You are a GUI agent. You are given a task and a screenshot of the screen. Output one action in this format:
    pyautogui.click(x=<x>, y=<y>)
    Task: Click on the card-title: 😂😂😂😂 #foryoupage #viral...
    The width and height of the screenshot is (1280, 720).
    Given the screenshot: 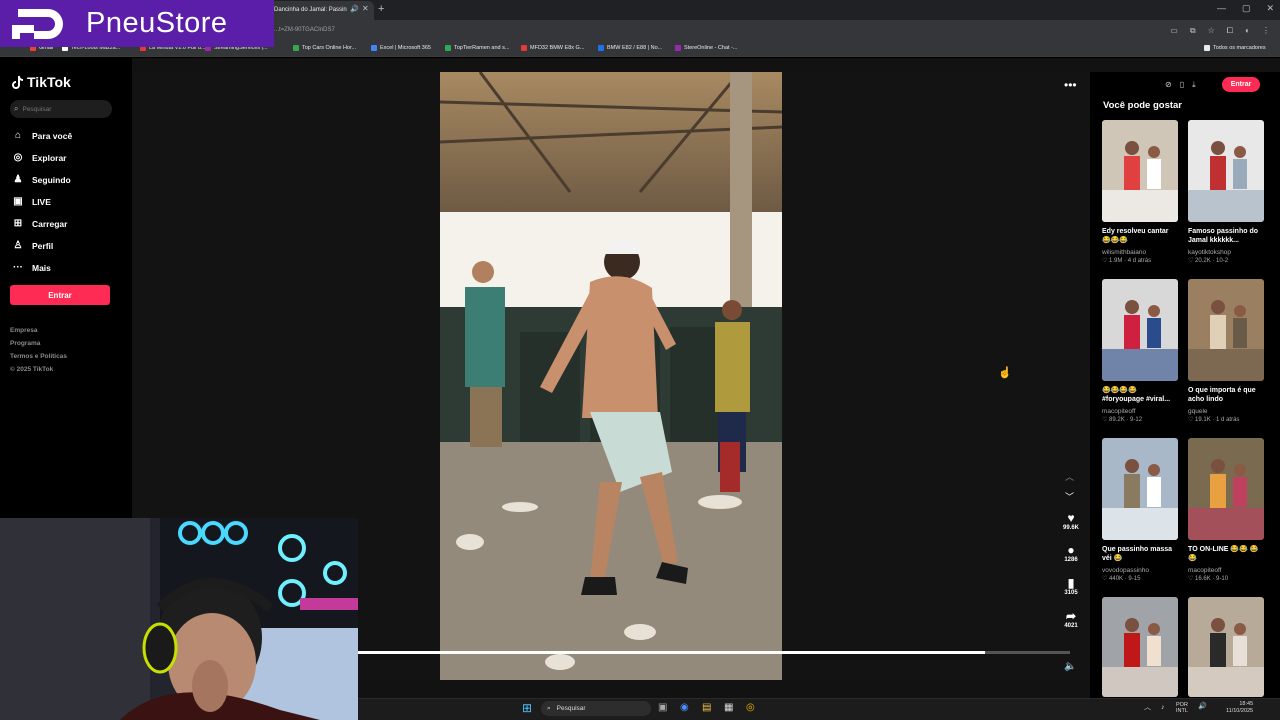 What is the action you would take?
    pyautogui.click(x=1140, y=396)
    